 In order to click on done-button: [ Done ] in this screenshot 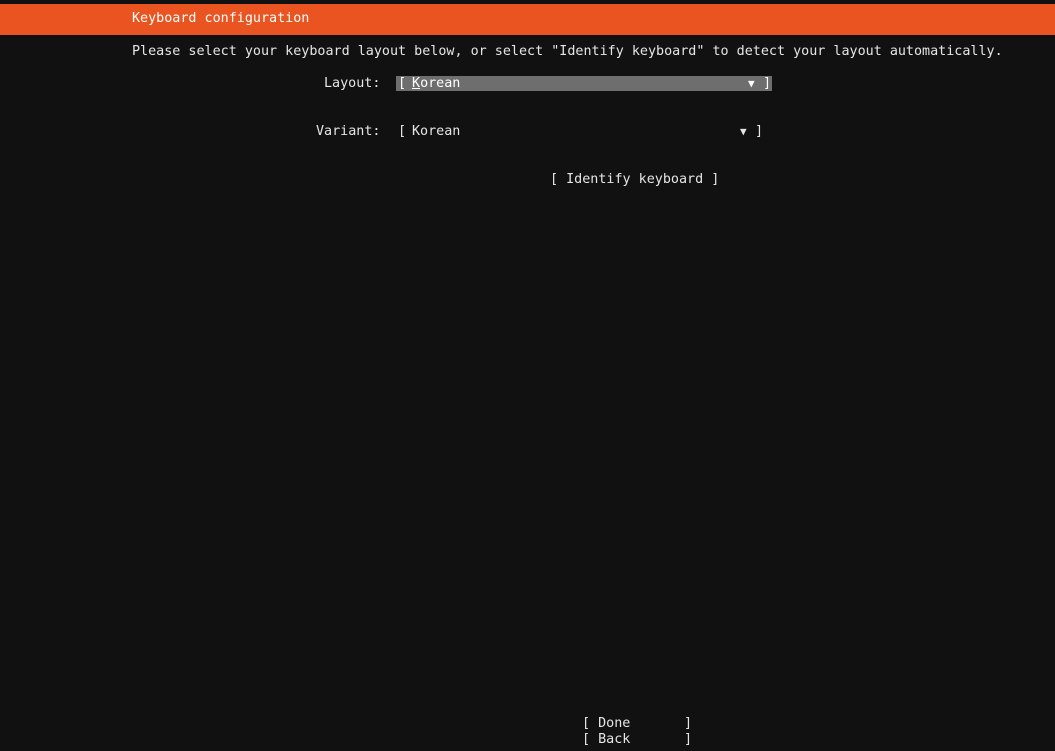, I will do `click(637, 724)`.